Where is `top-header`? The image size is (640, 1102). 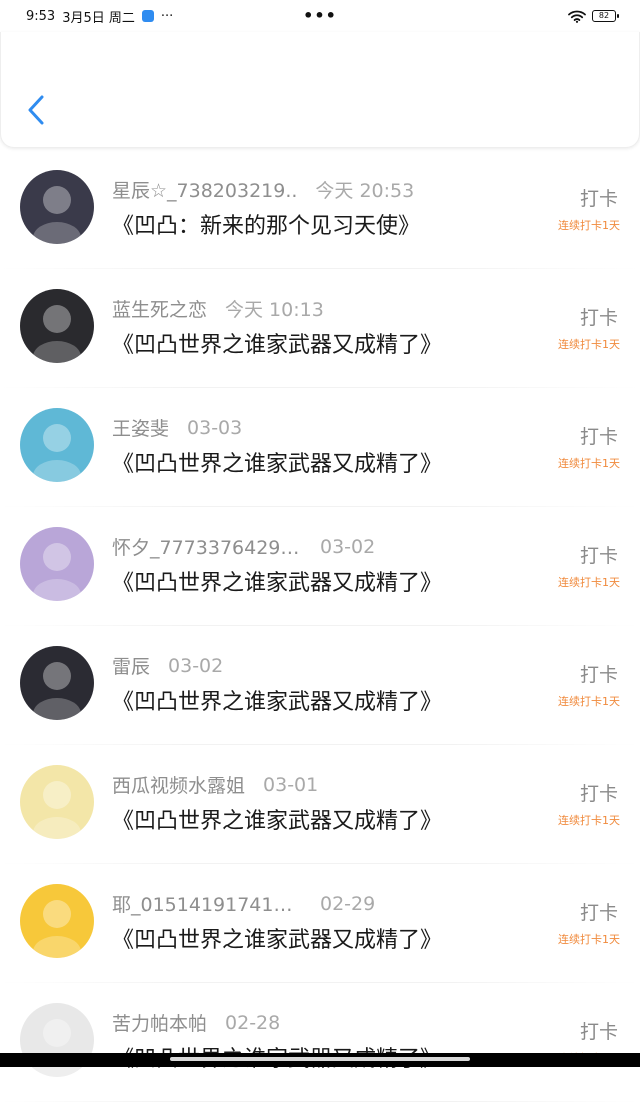 top-header is located at coordinates (320, 90).